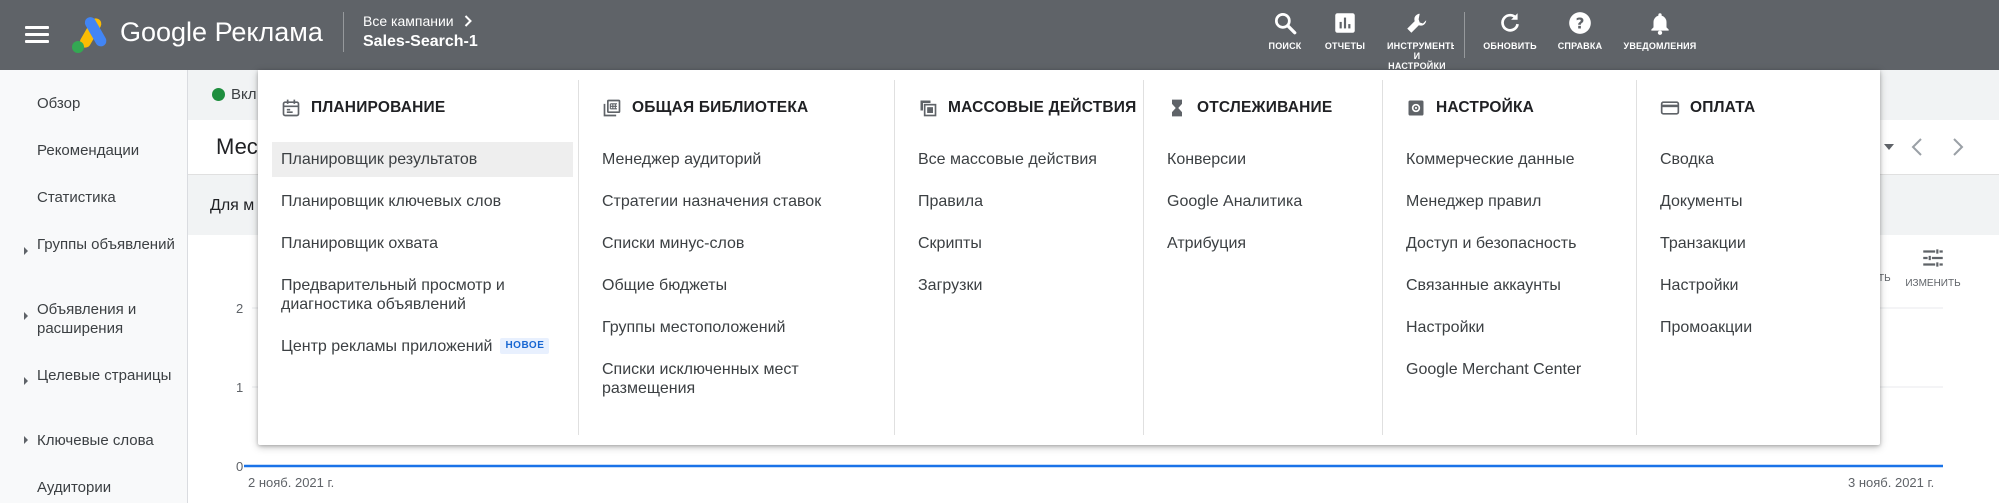 Image resolution: width=1999 pixels, height=503 pixels. Describe the element at coordinates (1267, 243) in the screenshot. I see `menu-item-attribution: Атрибуция` at that location.